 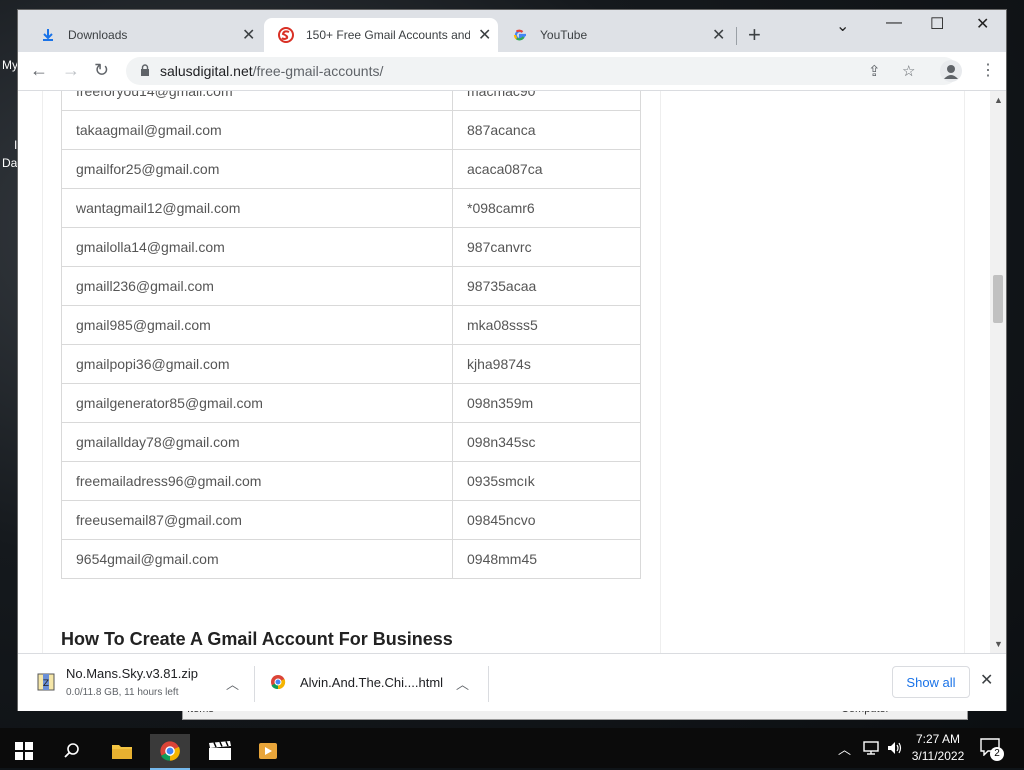 I want to click on password-cell: mka08sss5, so click(x=546, y=325).